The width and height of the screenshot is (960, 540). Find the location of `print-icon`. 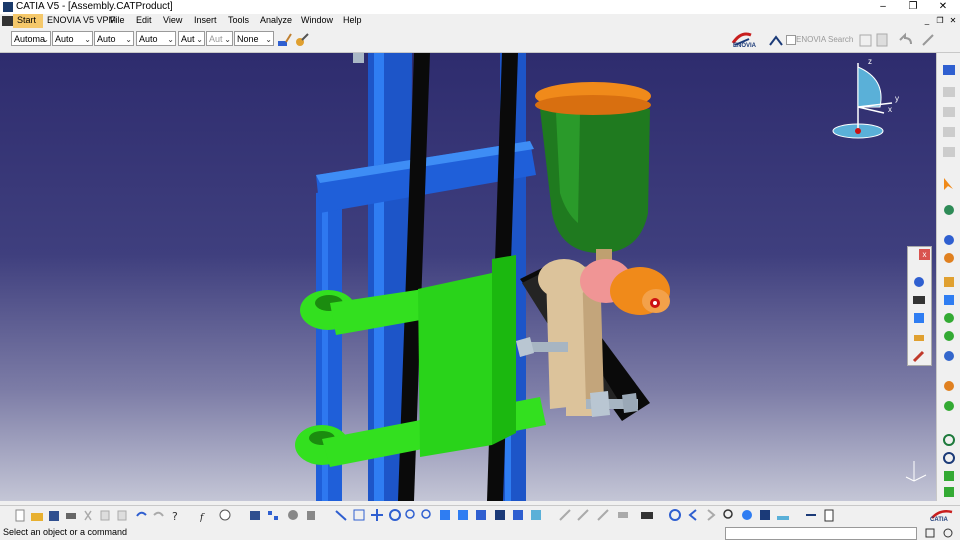

print-icon is located at coordinates (71, 515).